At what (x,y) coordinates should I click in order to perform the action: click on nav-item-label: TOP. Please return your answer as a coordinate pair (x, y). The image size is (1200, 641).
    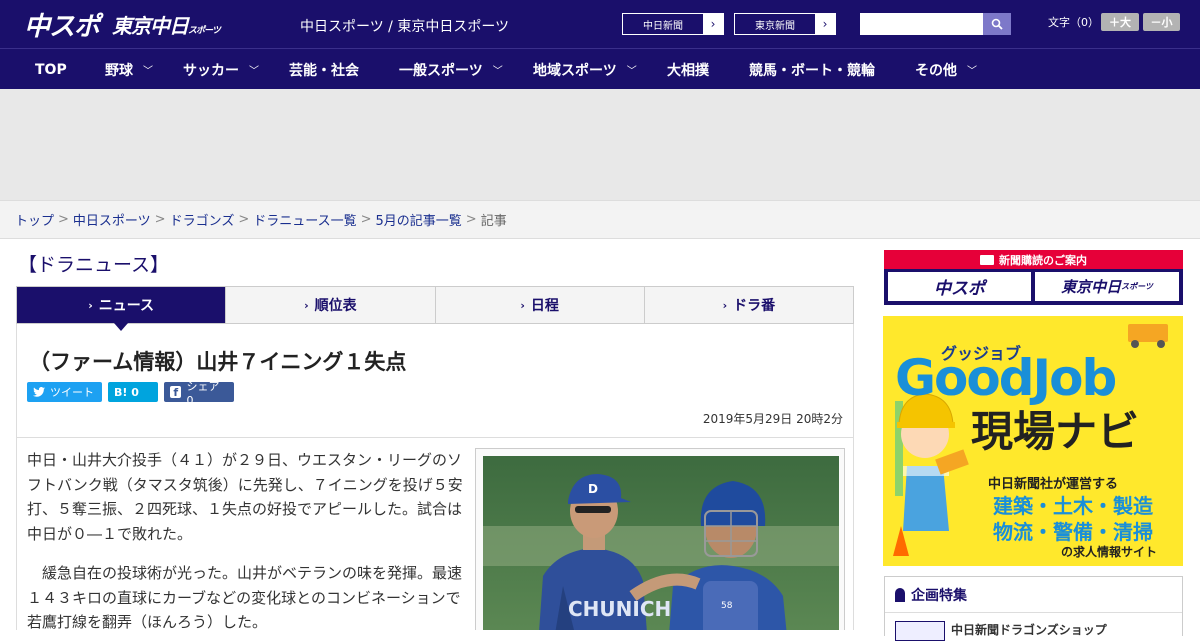
    Looking at the image, I should click on (51, 69).